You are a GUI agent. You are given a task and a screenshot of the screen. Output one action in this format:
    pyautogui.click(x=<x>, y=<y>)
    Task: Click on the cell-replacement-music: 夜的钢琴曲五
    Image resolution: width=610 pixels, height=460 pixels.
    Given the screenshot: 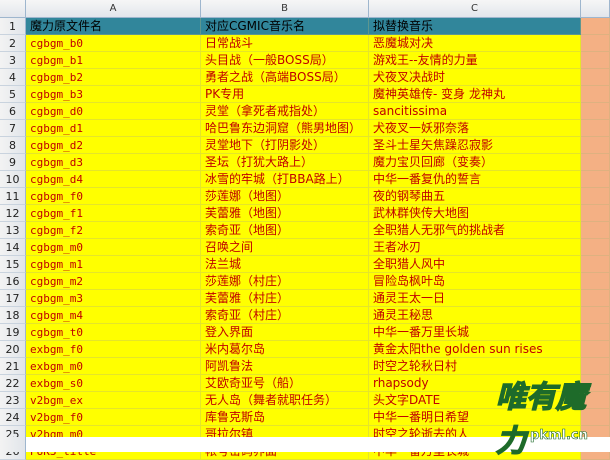 What is the action you would take?
    pyautogui.click(x=475, y=196)
    